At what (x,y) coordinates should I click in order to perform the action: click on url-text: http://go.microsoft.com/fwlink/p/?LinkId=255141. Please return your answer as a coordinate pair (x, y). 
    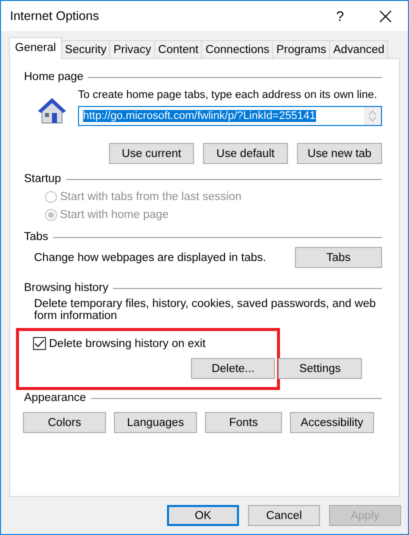
    Looking at the image, I should click on (199, 116).